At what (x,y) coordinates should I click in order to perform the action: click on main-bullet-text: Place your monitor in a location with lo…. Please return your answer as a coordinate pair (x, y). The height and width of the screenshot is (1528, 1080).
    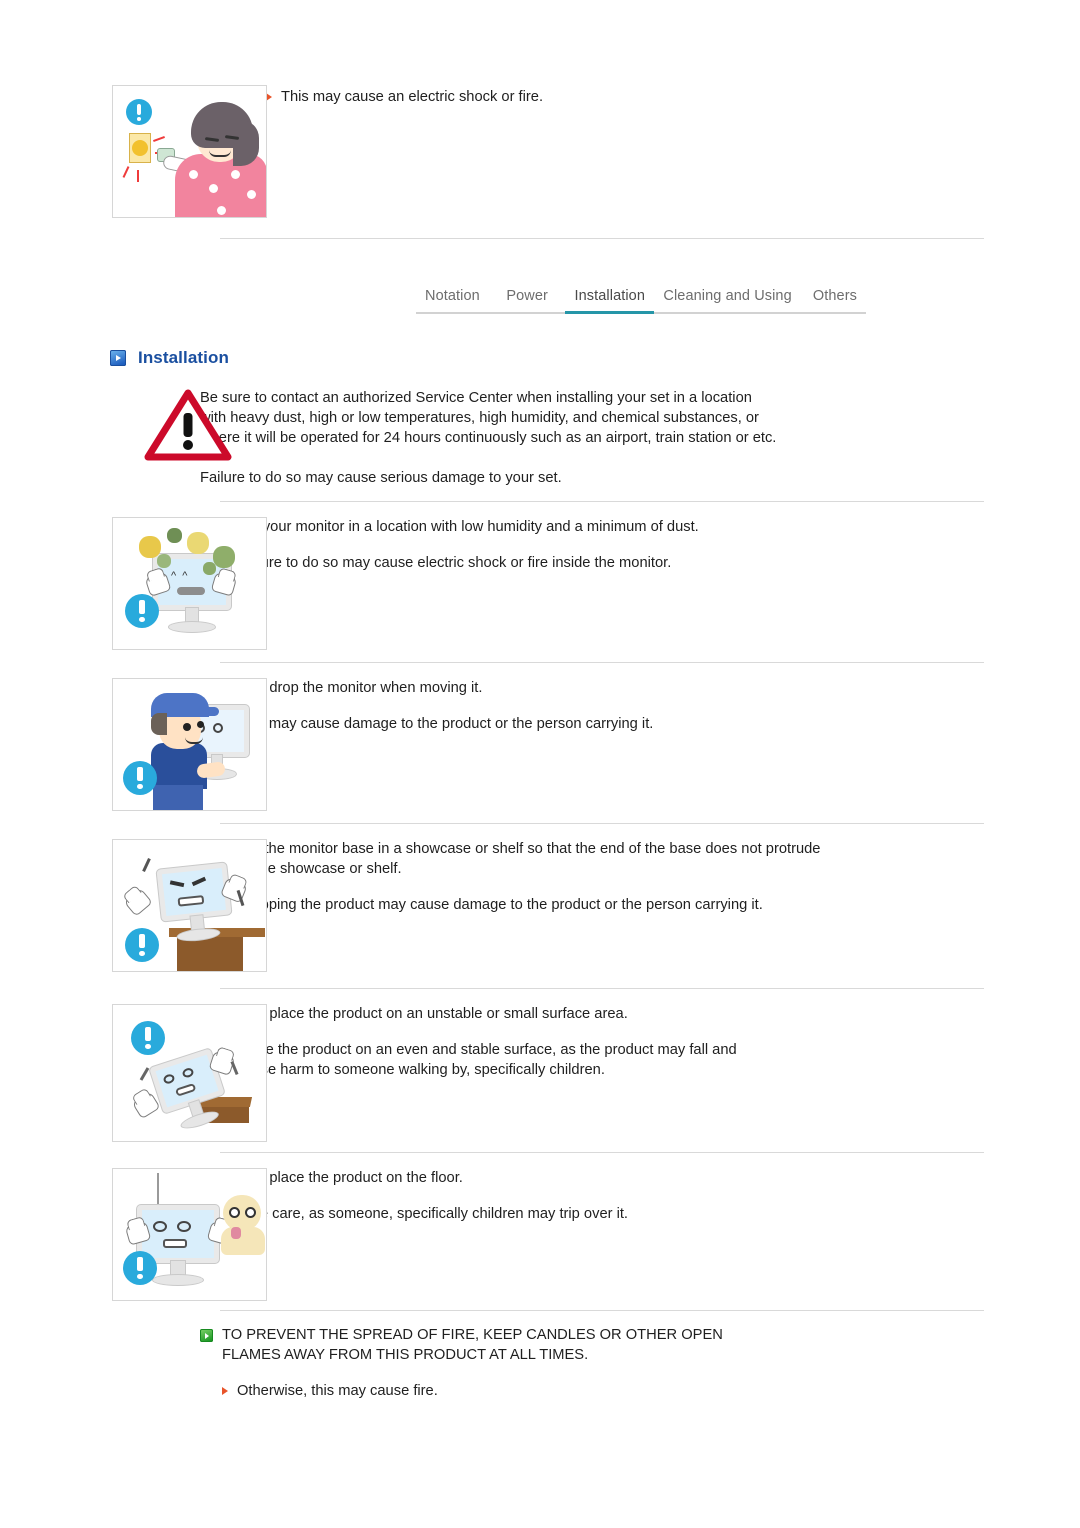
    Looking at the image, I should click on (460, 527).